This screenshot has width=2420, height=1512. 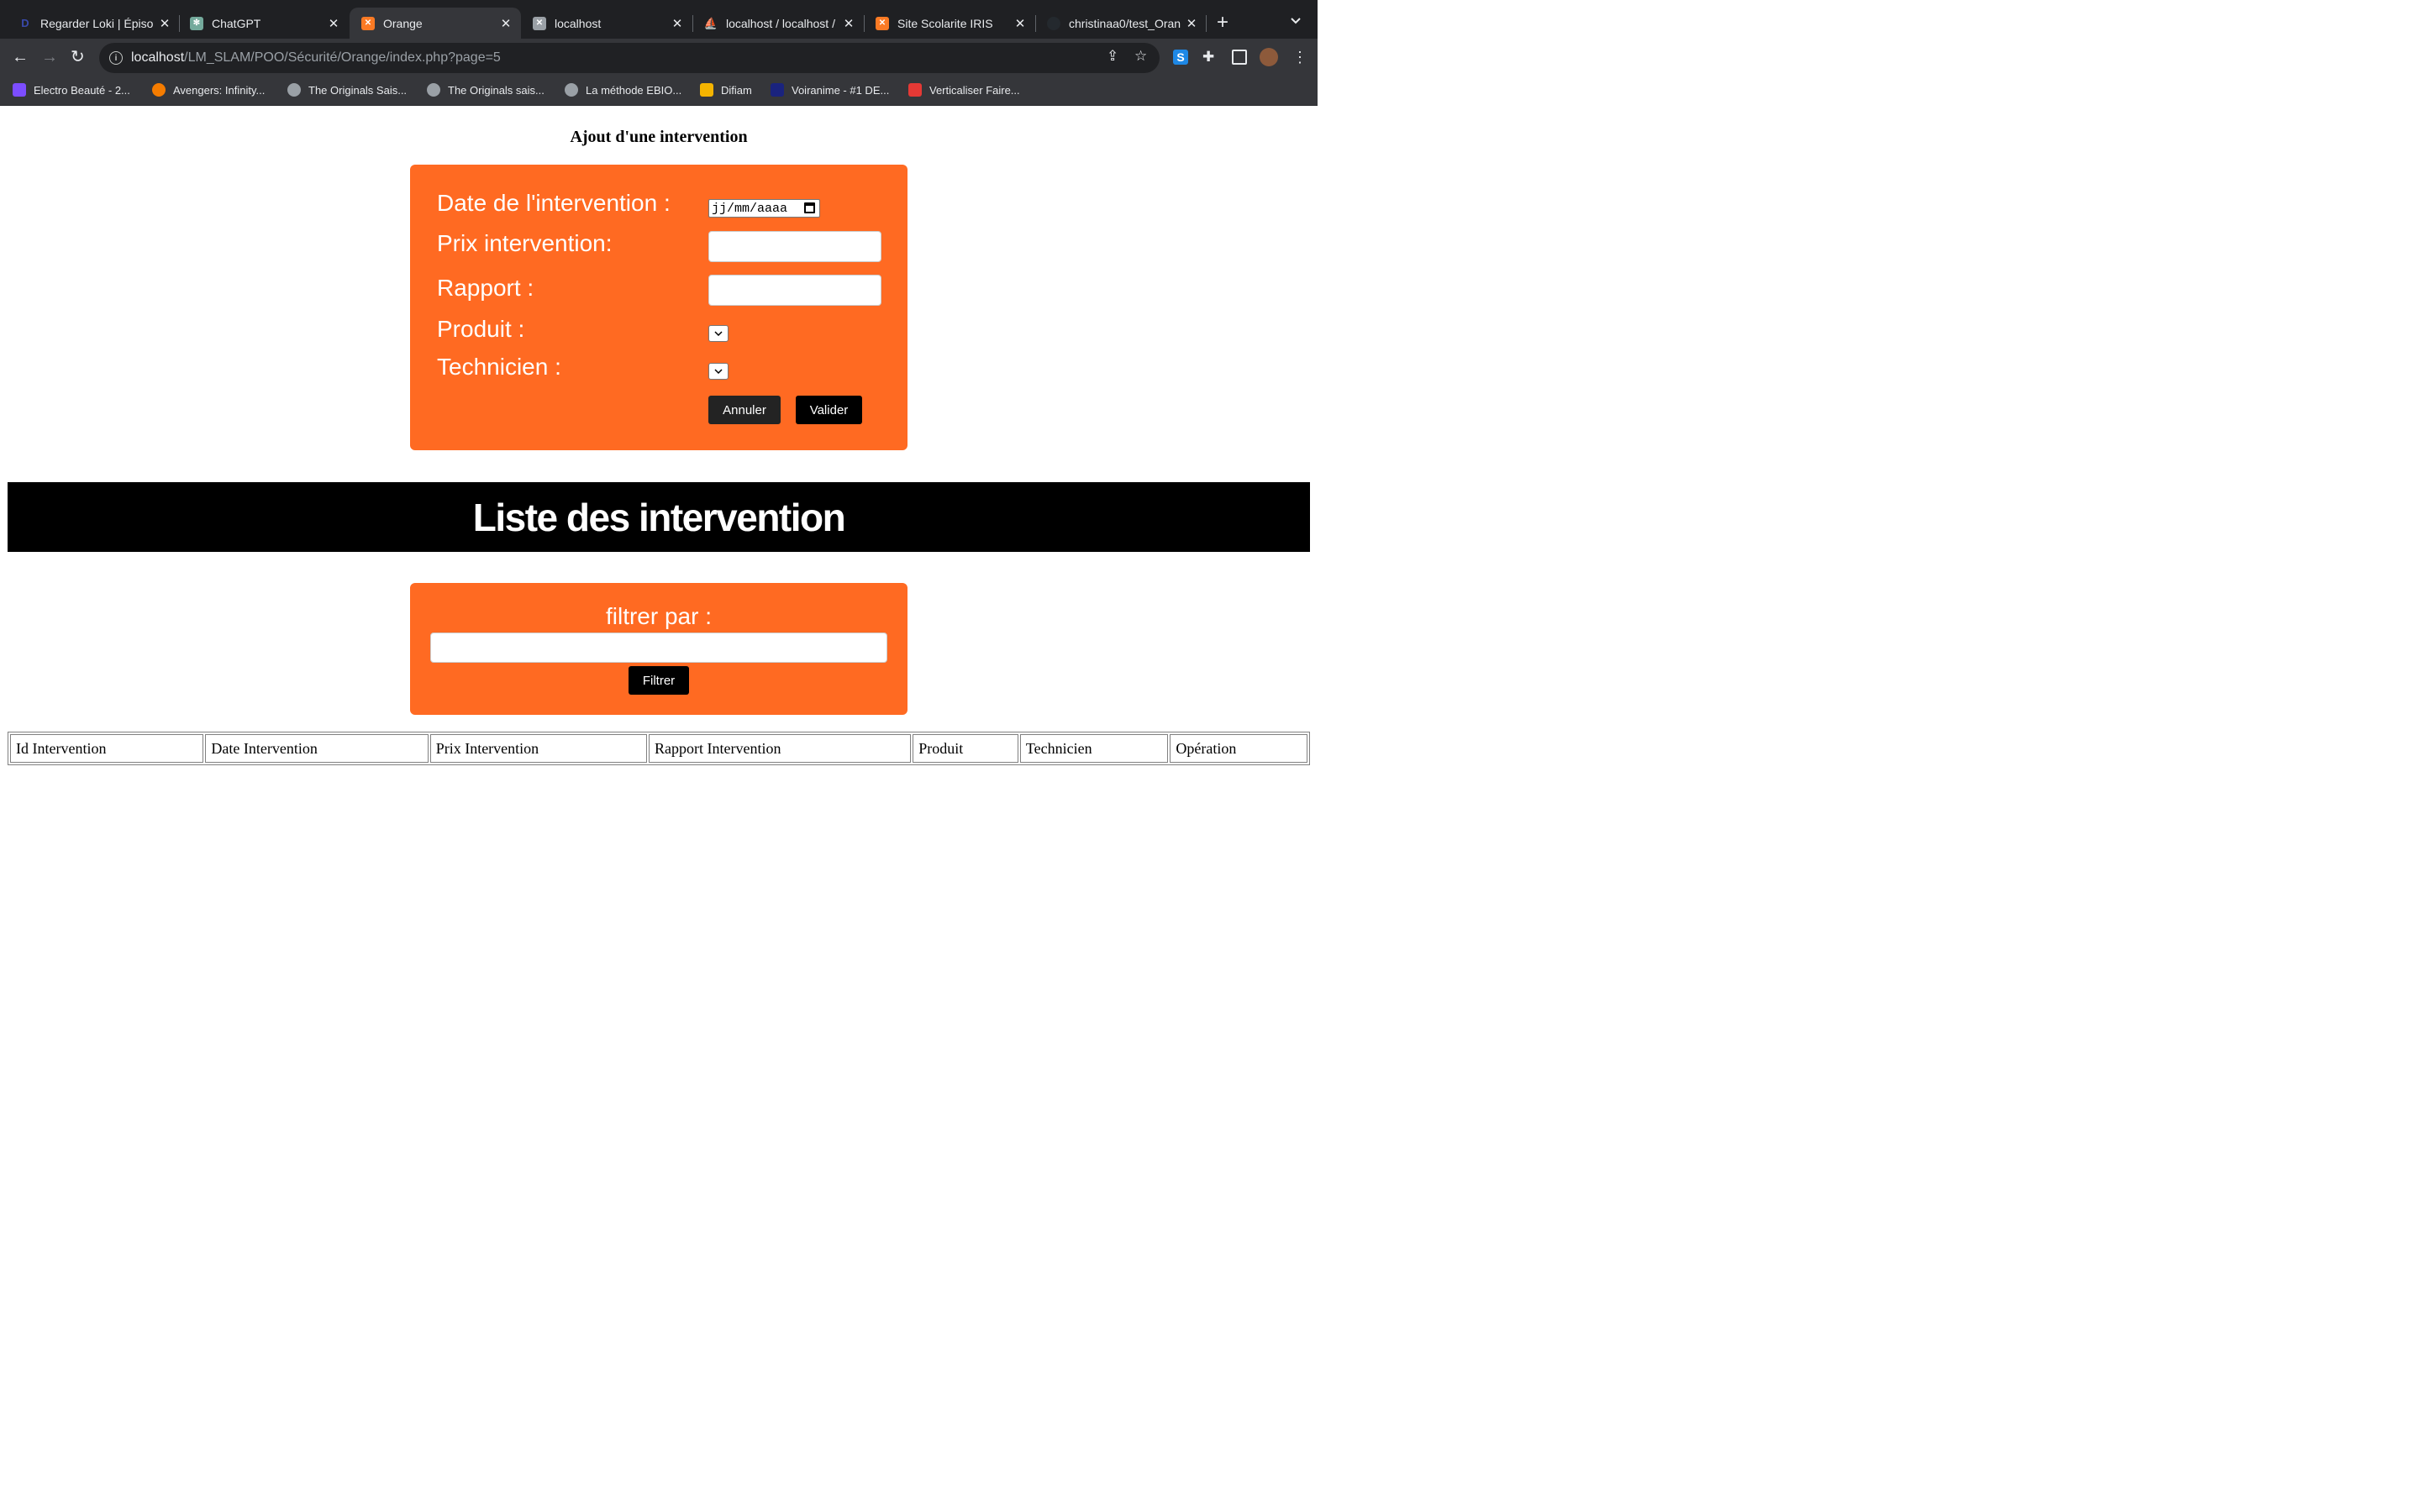 What do you see at coordinates (525, 243) in the screenshot?
I see `prix-label: Prix intervention:` at bounding box center [525, 243].